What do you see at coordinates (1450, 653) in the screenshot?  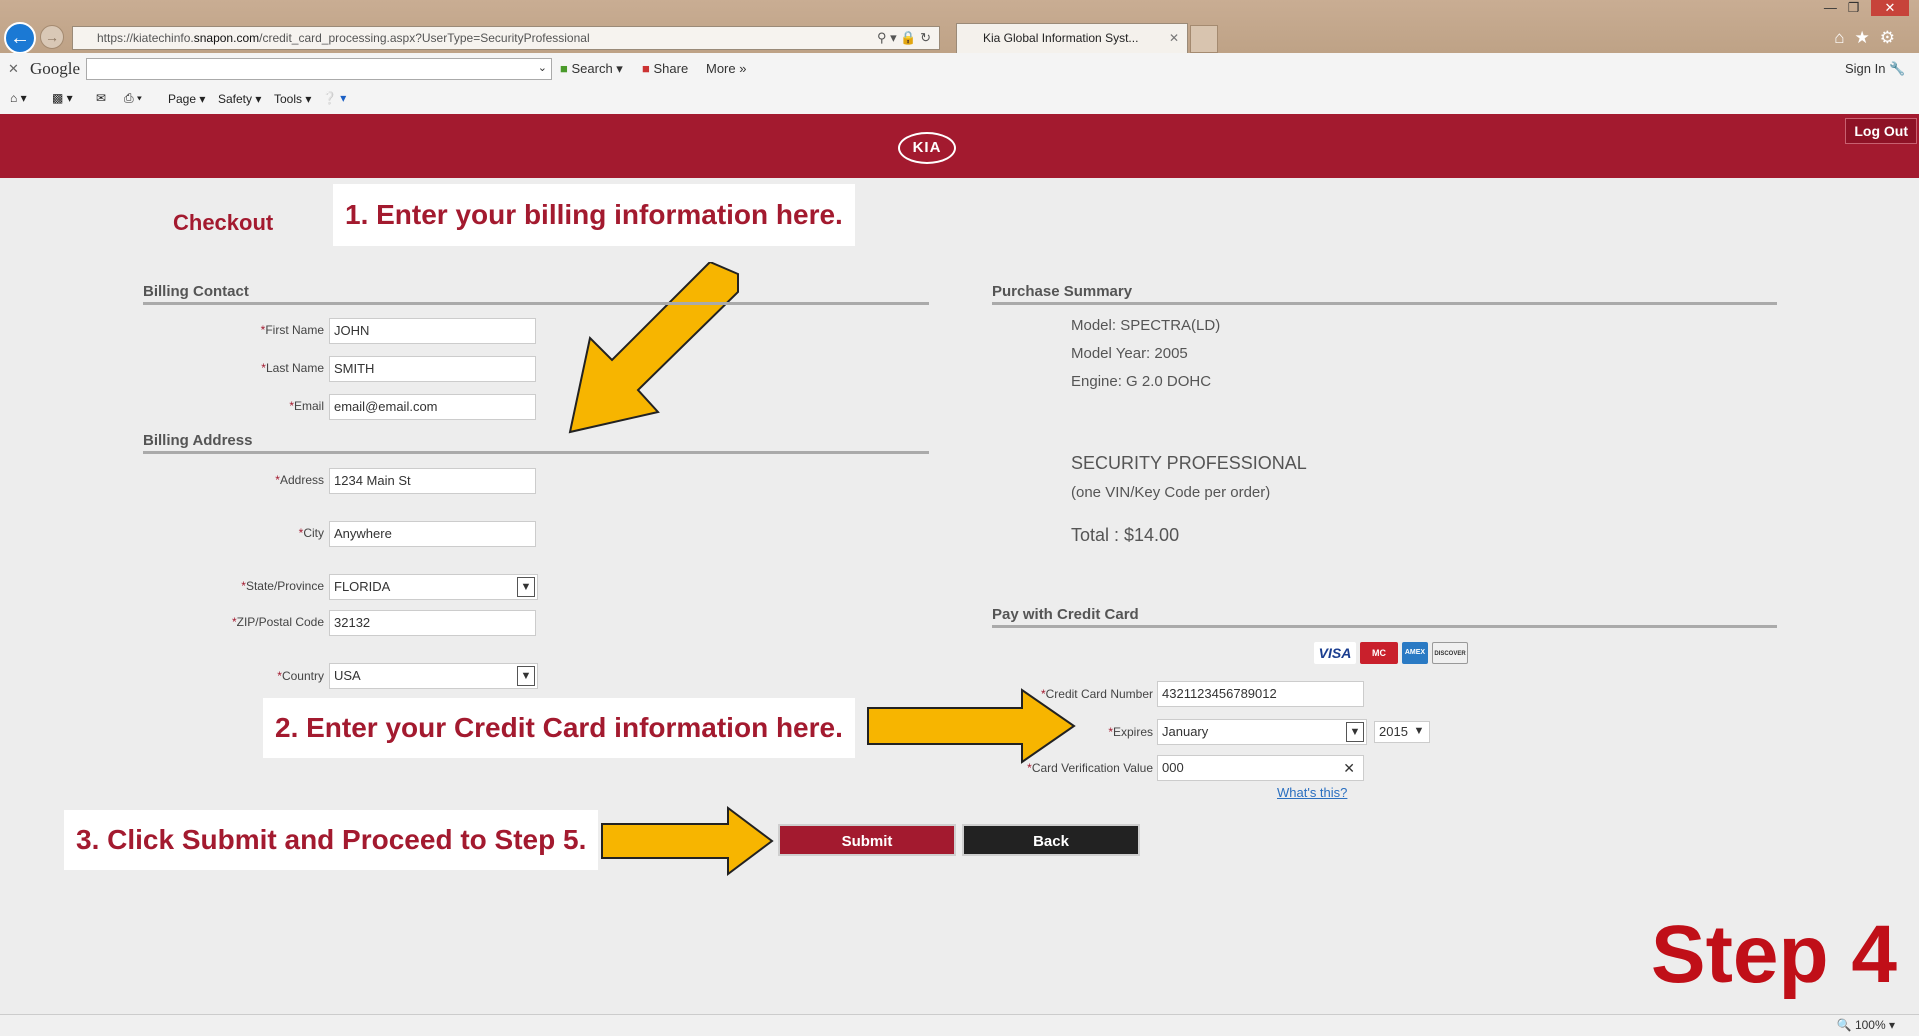 I see `discover-card-icon: DISCOVER` at bounding box center [1450, 653].